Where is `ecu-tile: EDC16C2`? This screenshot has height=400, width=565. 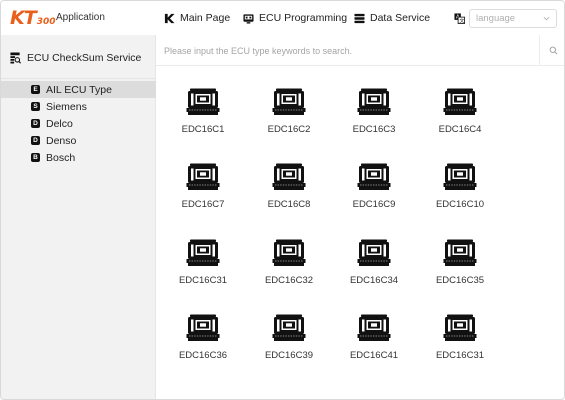
ecu-tile: EDC16C2 is located at coordinates (289, 101).